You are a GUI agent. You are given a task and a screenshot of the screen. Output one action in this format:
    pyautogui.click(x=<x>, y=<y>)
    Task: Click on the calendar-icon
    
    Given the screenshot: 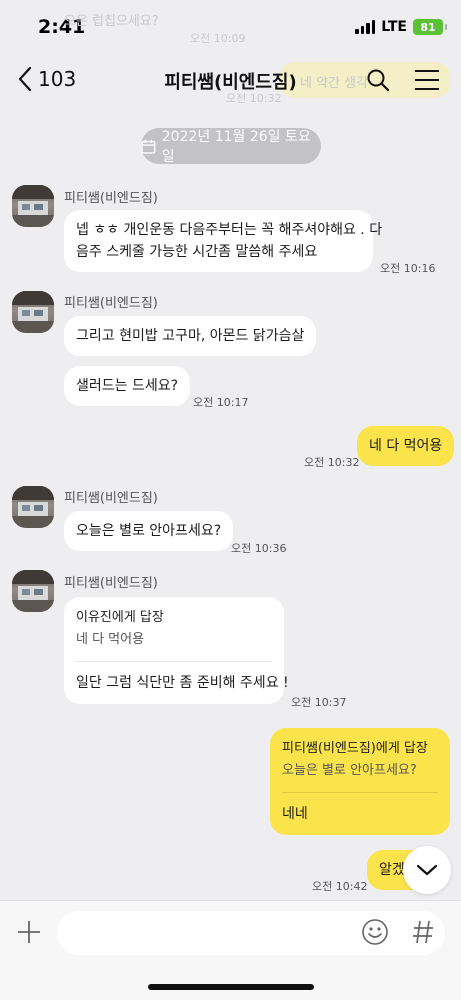 What is the action you would take?
    pyautogui.click(x=148, y=146)
    